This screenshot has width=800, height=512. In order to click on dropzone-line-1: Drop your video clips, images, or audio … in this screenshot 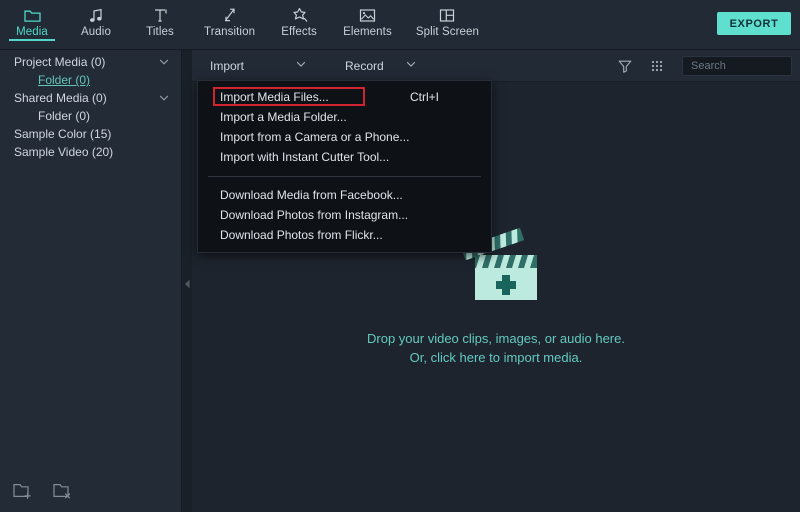, I will do `click(496, 338)`.